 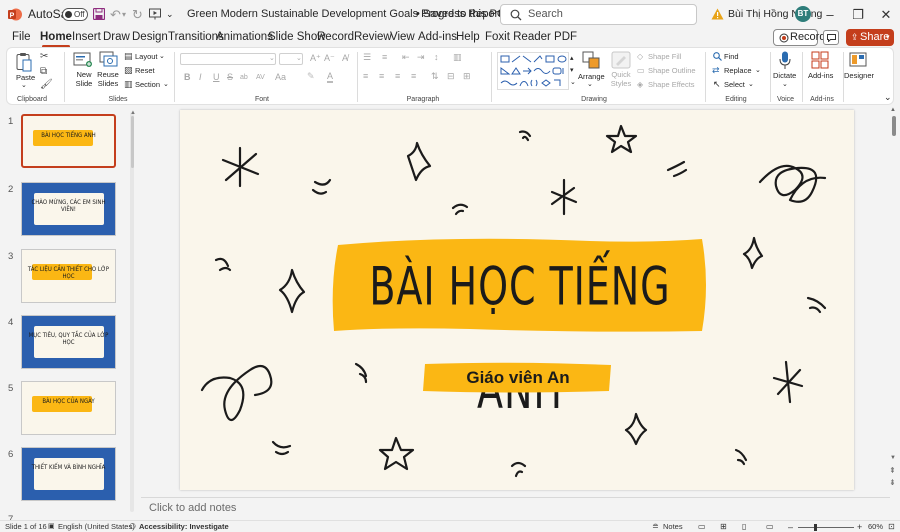 What do you see at coordinates (641, 70) in the screenshot?
I see `shape-outline-icon: ▭` at bounding box center [641, 70].